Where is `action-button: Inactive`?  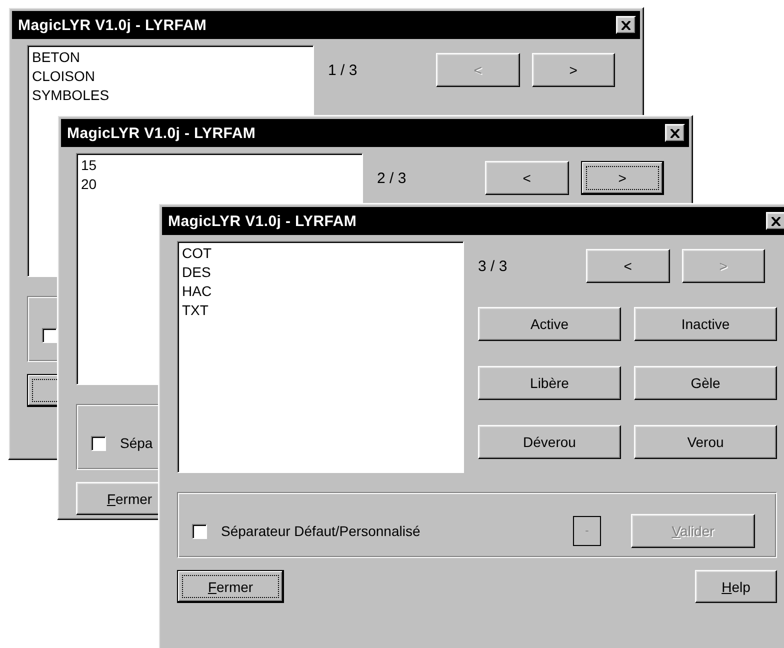 action-button: Inactive is located at coordinates (705, 324).